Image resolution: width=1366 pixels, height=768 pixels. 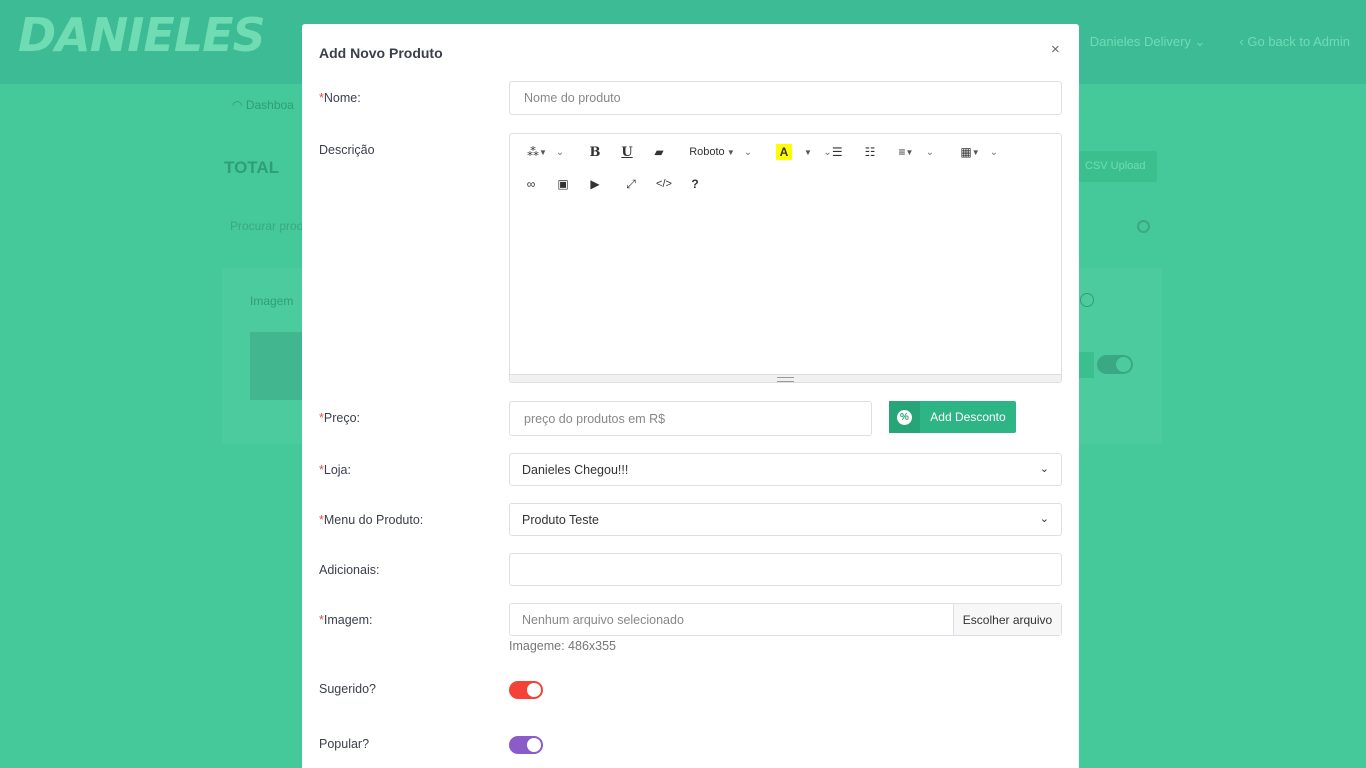 I want to click on sugerido-toggle, so click(x=526, y=690).